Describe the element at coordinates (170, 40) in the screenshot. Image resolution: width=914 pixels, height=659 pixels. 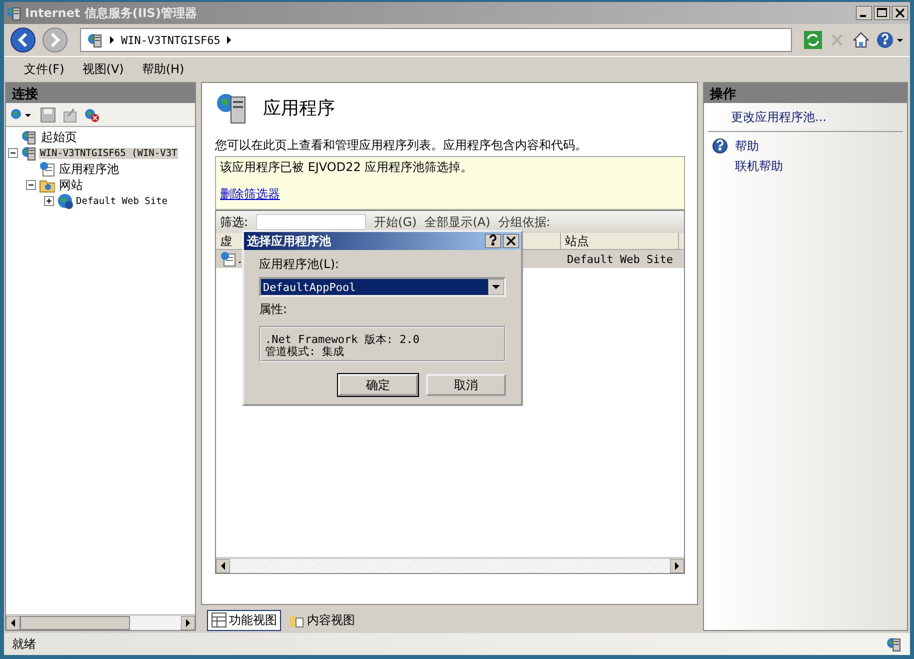
I see `breadcrumb-item: WIN-V3TNTGISF65` at that location.